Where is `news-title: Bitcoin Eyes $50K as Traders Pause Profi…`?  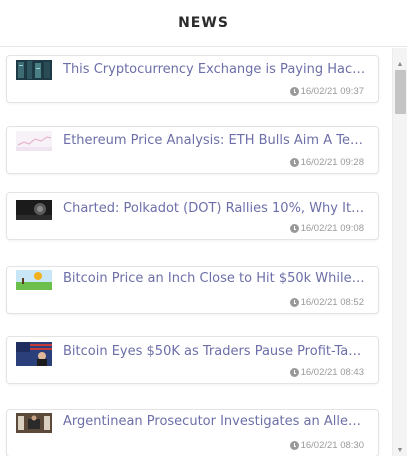 news-title: Bitcoin Eyes $50K as Traders Pause Profi… is located at coordinates (215, 352).